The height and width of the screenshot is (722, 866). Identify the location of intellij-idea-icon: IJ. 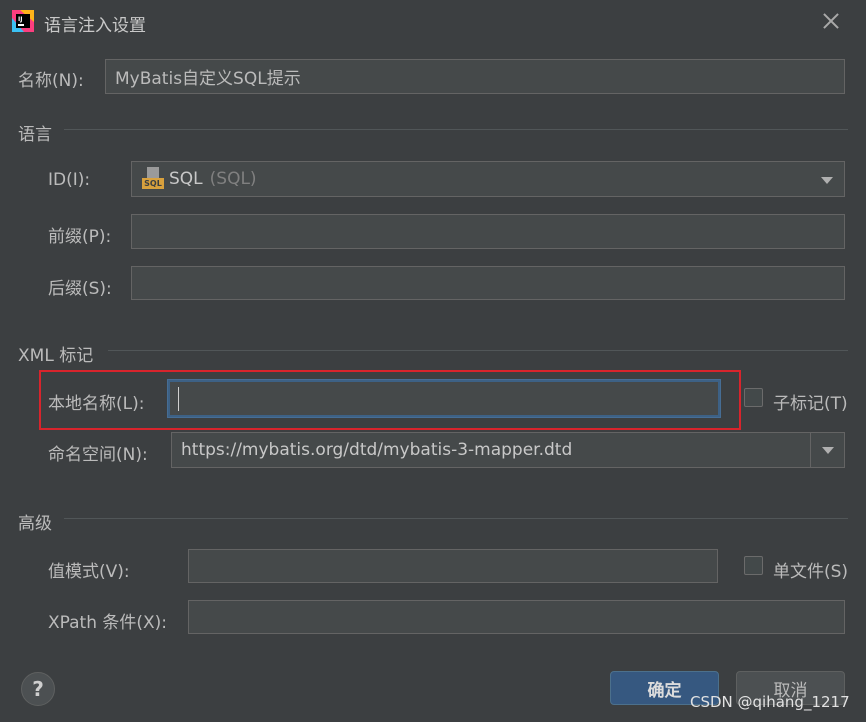
(23, 21).